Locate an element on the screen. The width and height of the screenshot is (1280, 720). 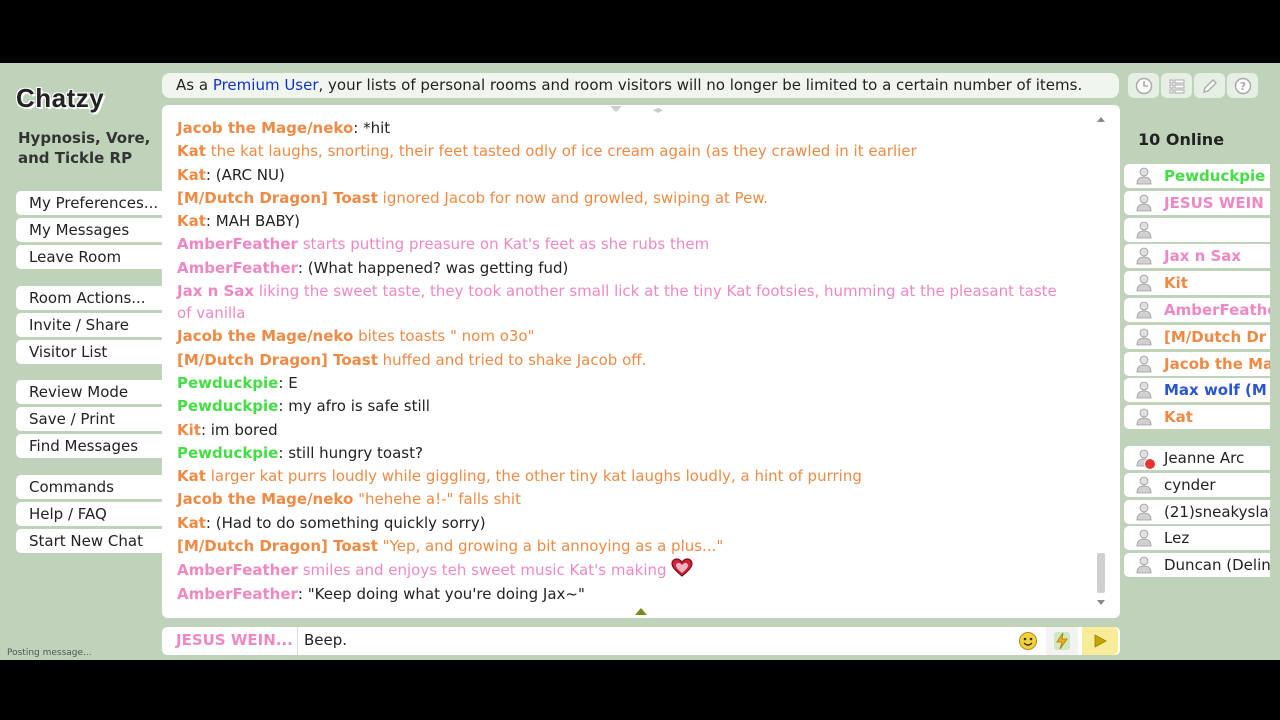
visitor-item: Jeanne Arc is located at coordinates (1197, 458).